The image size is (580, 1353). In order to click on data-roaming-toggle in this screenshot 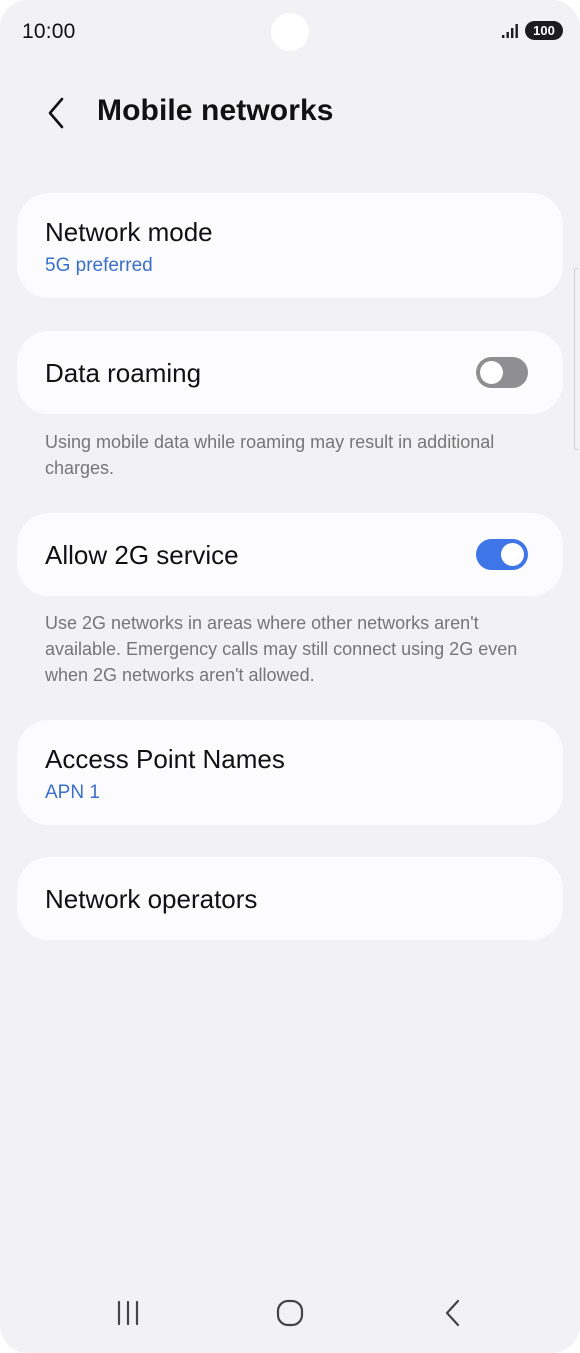, I will do `click(502, 372)`.